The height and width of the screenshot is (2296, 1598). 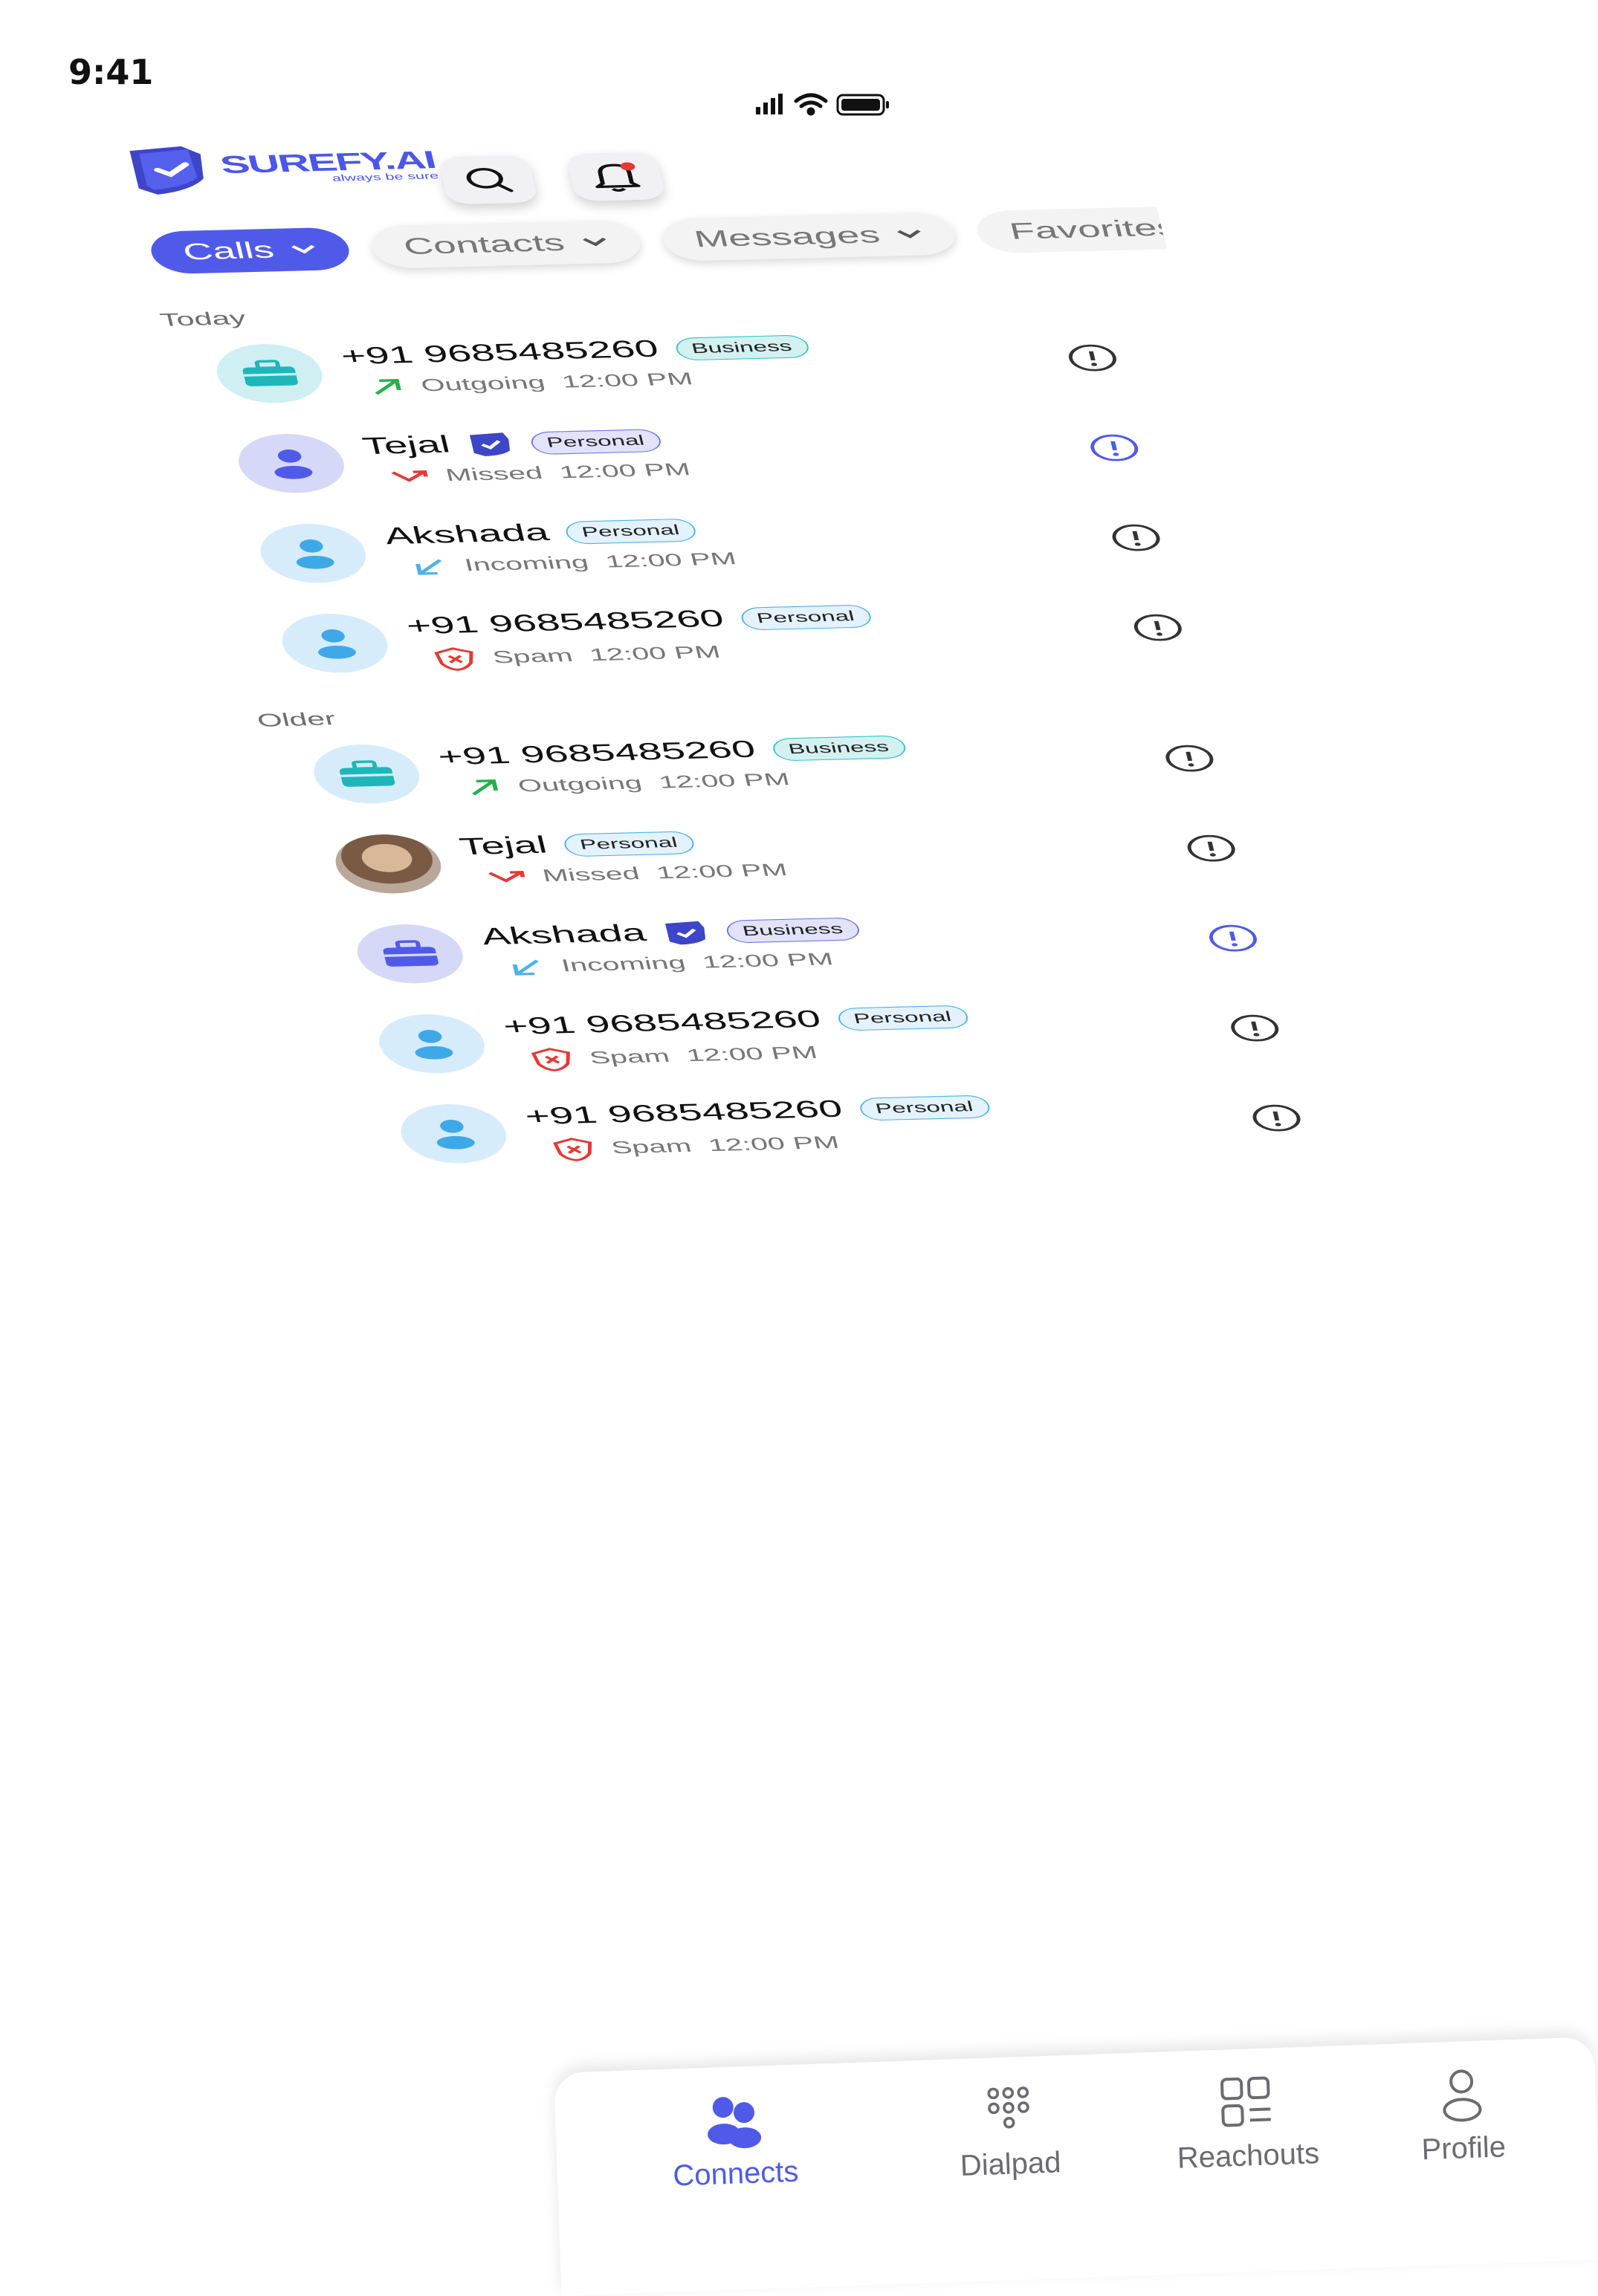 I want to click on filter-tabs: Calls Contacts Messages Favorites, so click(x=657, y=241).